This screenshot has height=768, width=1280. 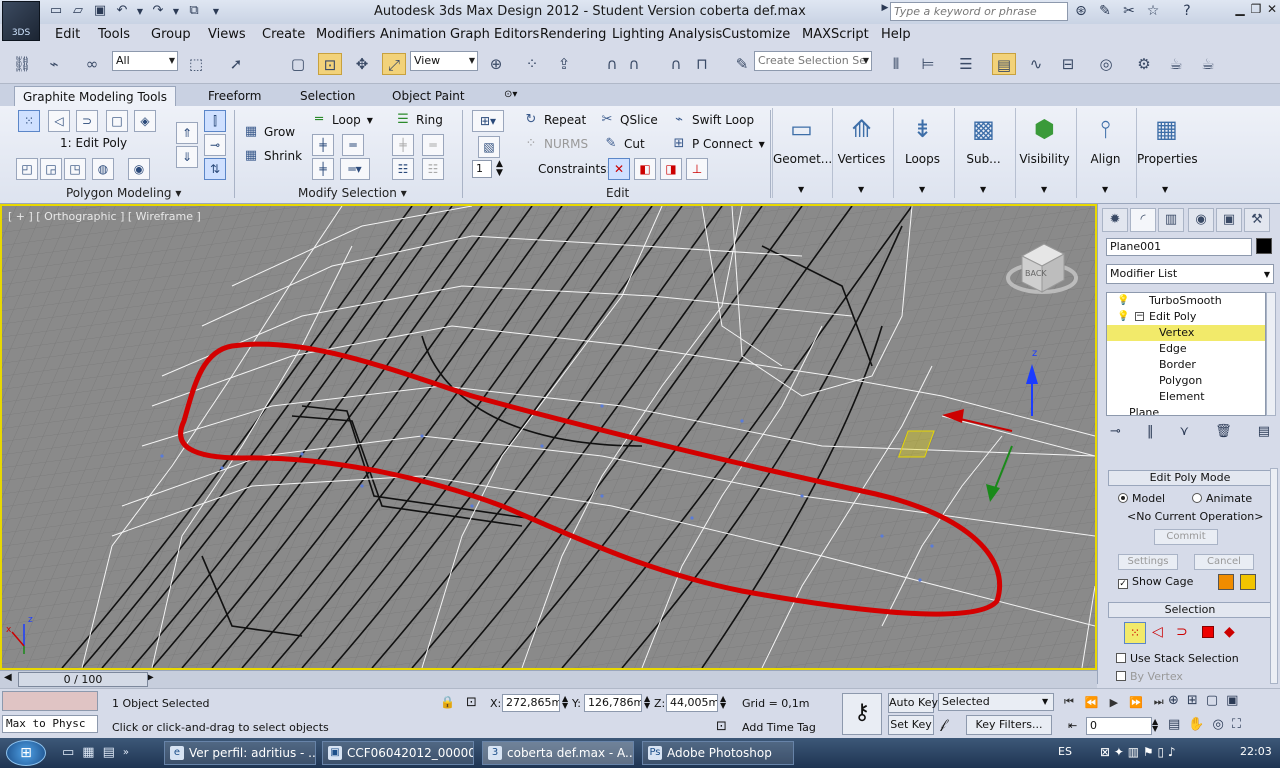 I want to click on graphite-toggle-icon: ▤, so click(x=1004, y=64).